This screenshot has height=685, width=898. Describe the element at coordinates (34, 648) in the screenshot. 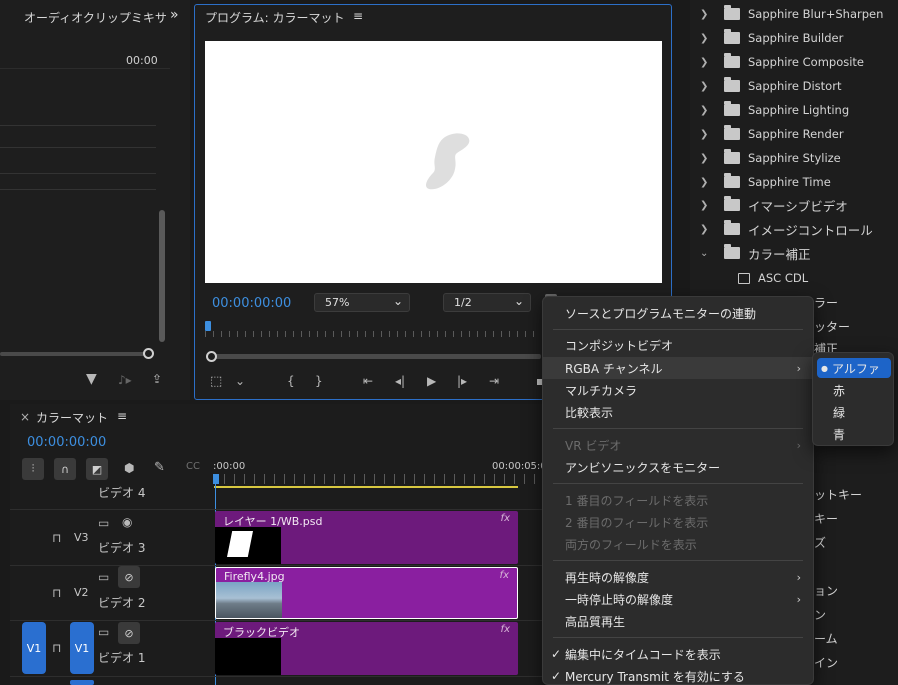

I see `source-patch-v1: V1` at that location.